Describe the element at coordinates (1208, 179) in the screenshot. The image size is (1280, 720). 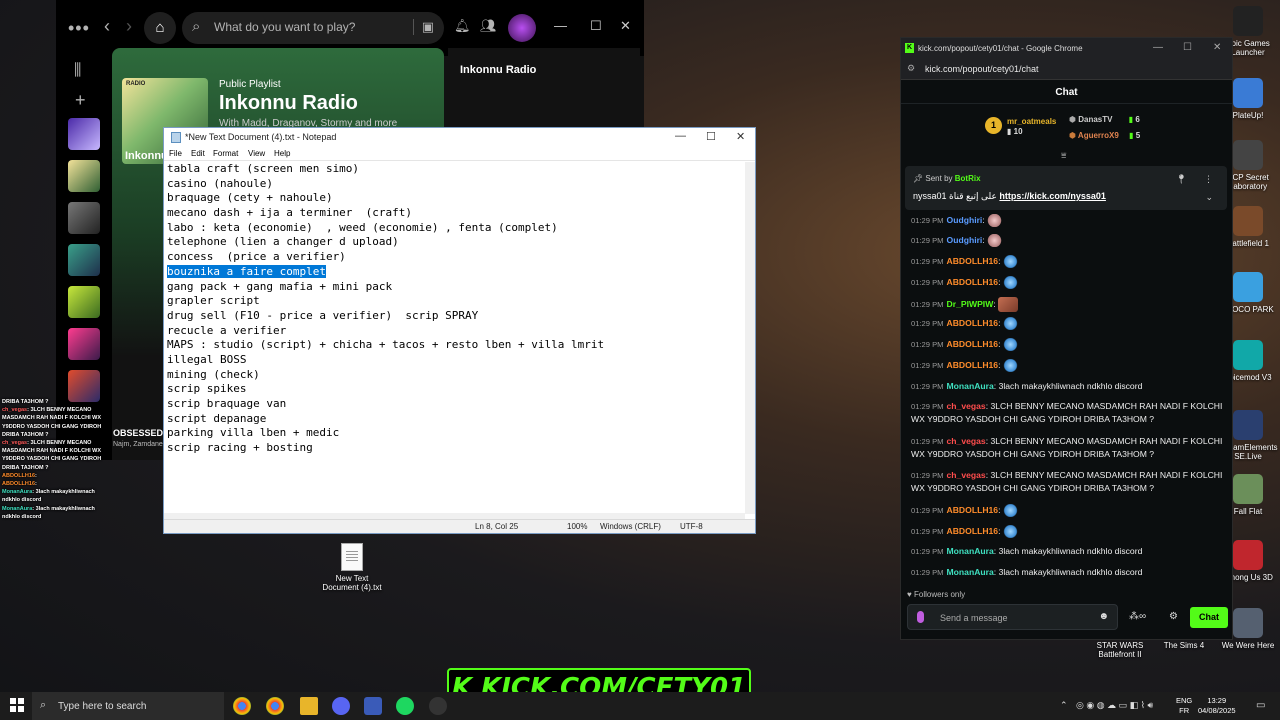
I see `more-icon: ⋮` at that location.